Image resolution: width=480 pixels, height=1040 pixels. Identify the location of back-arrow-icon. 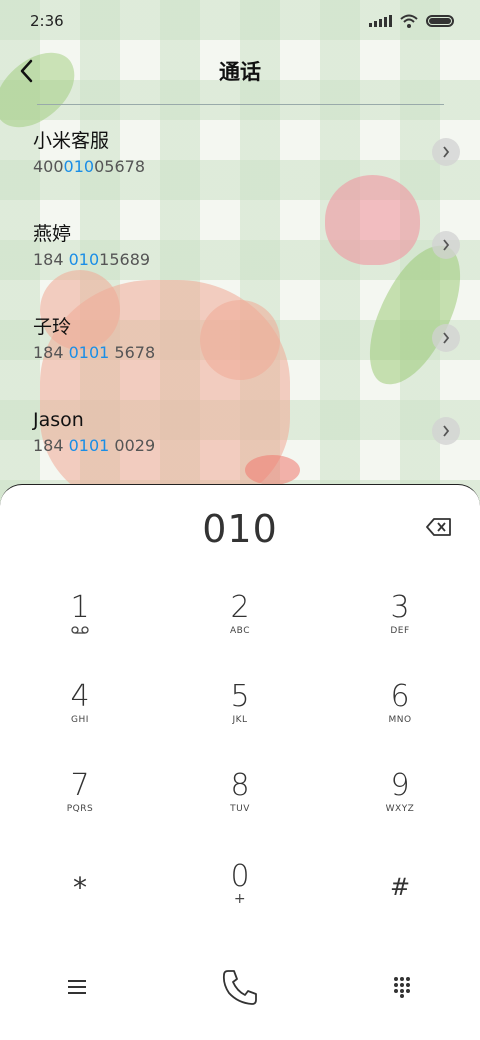
(26, 71).